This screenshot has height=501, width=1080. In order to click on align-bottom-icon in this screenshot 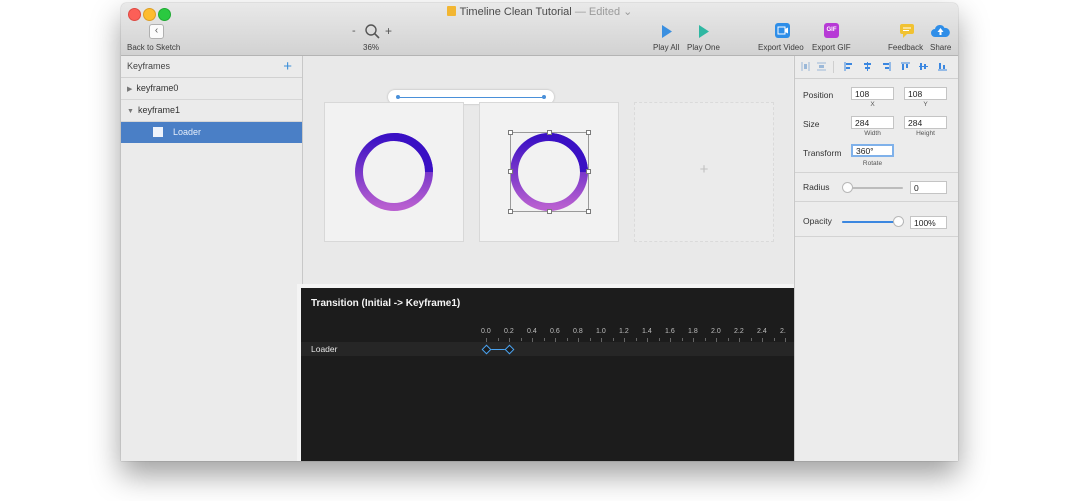, I will do `click(942, 66)`.